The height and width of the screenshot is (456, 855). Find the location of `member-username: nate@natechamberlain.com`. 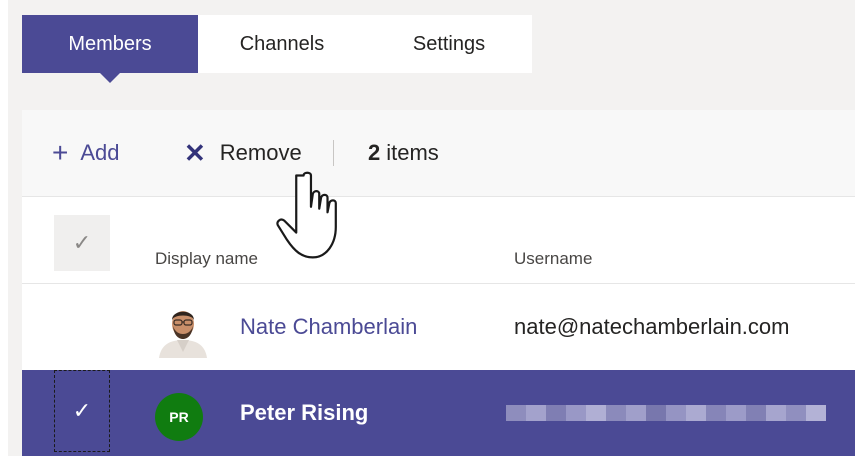

member-username: nate@natechamberlain.com is located at coordinates (652, 326).